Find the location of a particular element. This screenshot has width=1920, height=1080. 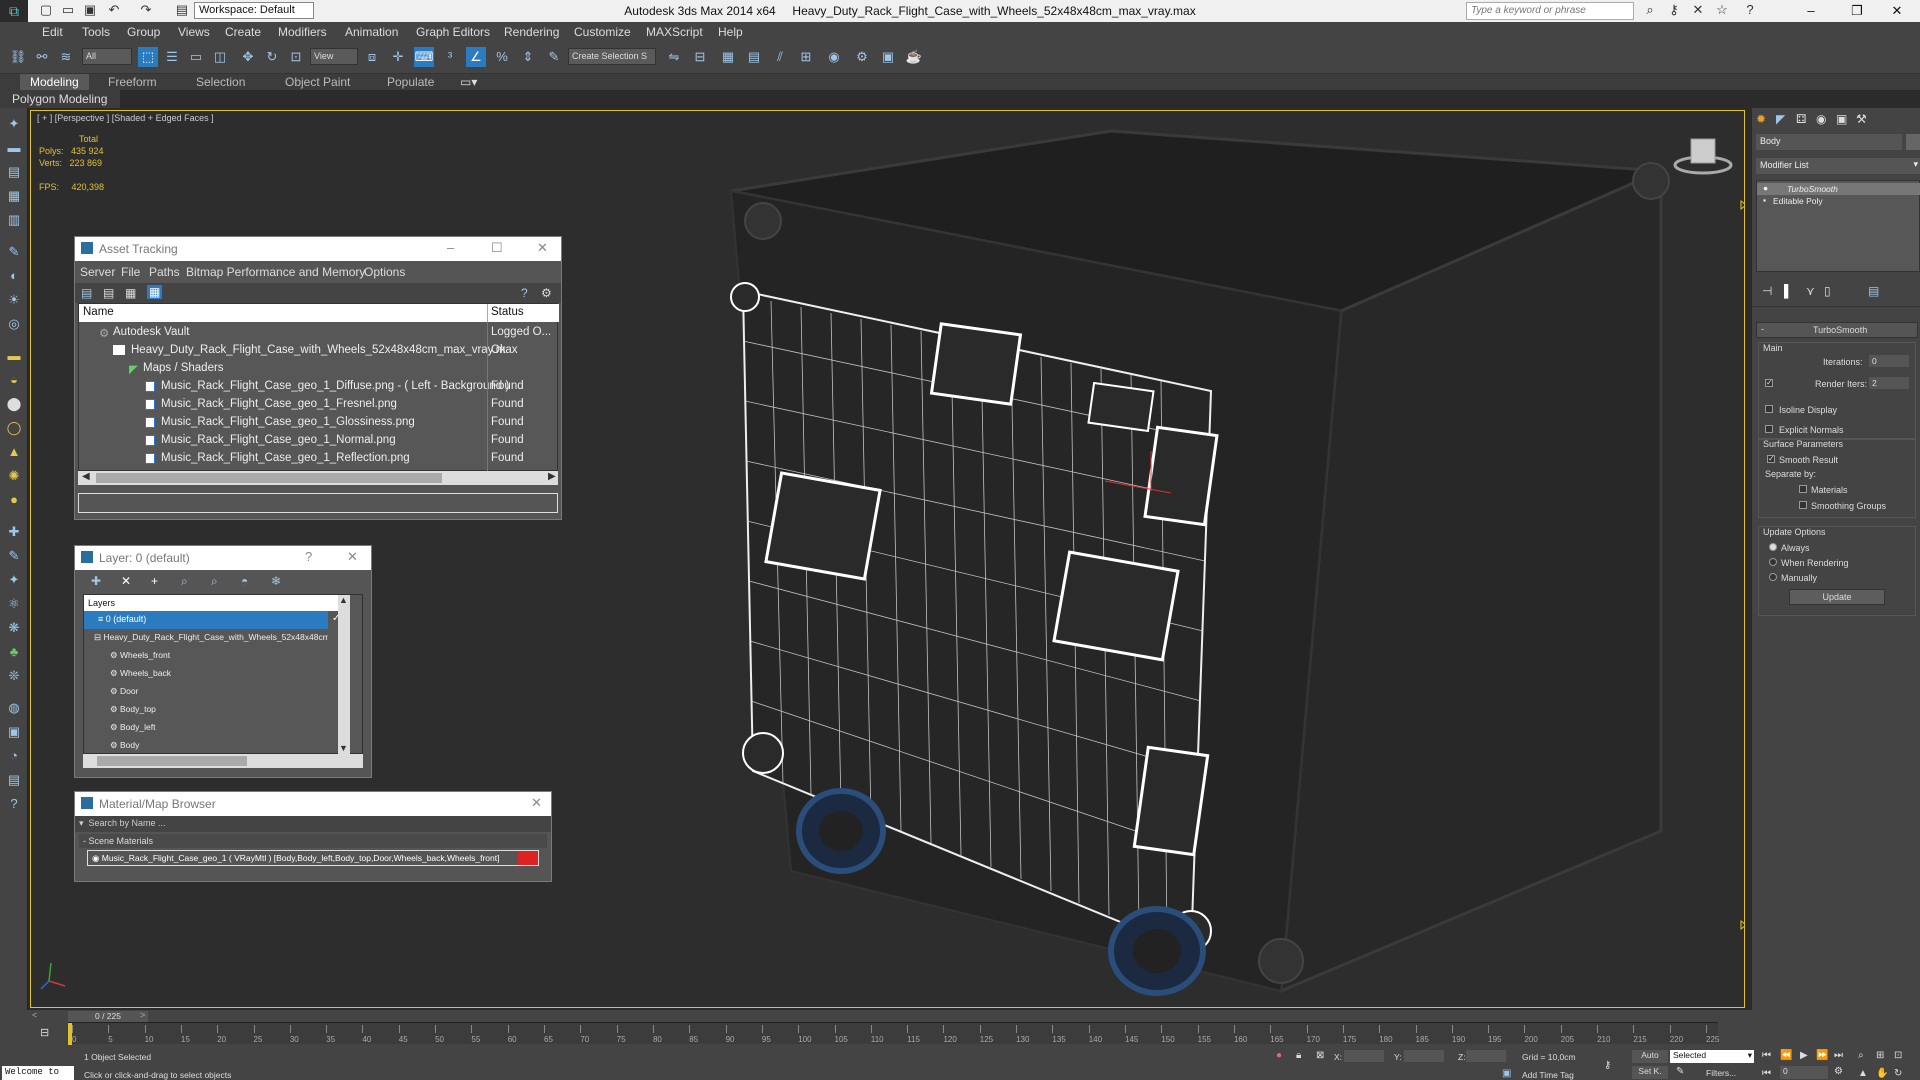

project-folder-icon: ▤ is located at coordinates (182, 11).